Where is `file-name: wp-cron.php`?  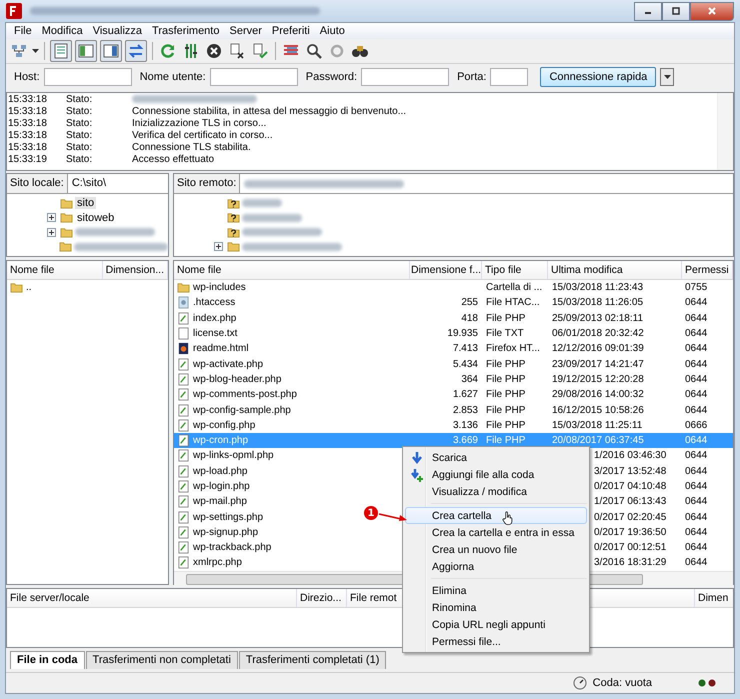
file-name: wp-cron.php is located at coordinates (220, 440).